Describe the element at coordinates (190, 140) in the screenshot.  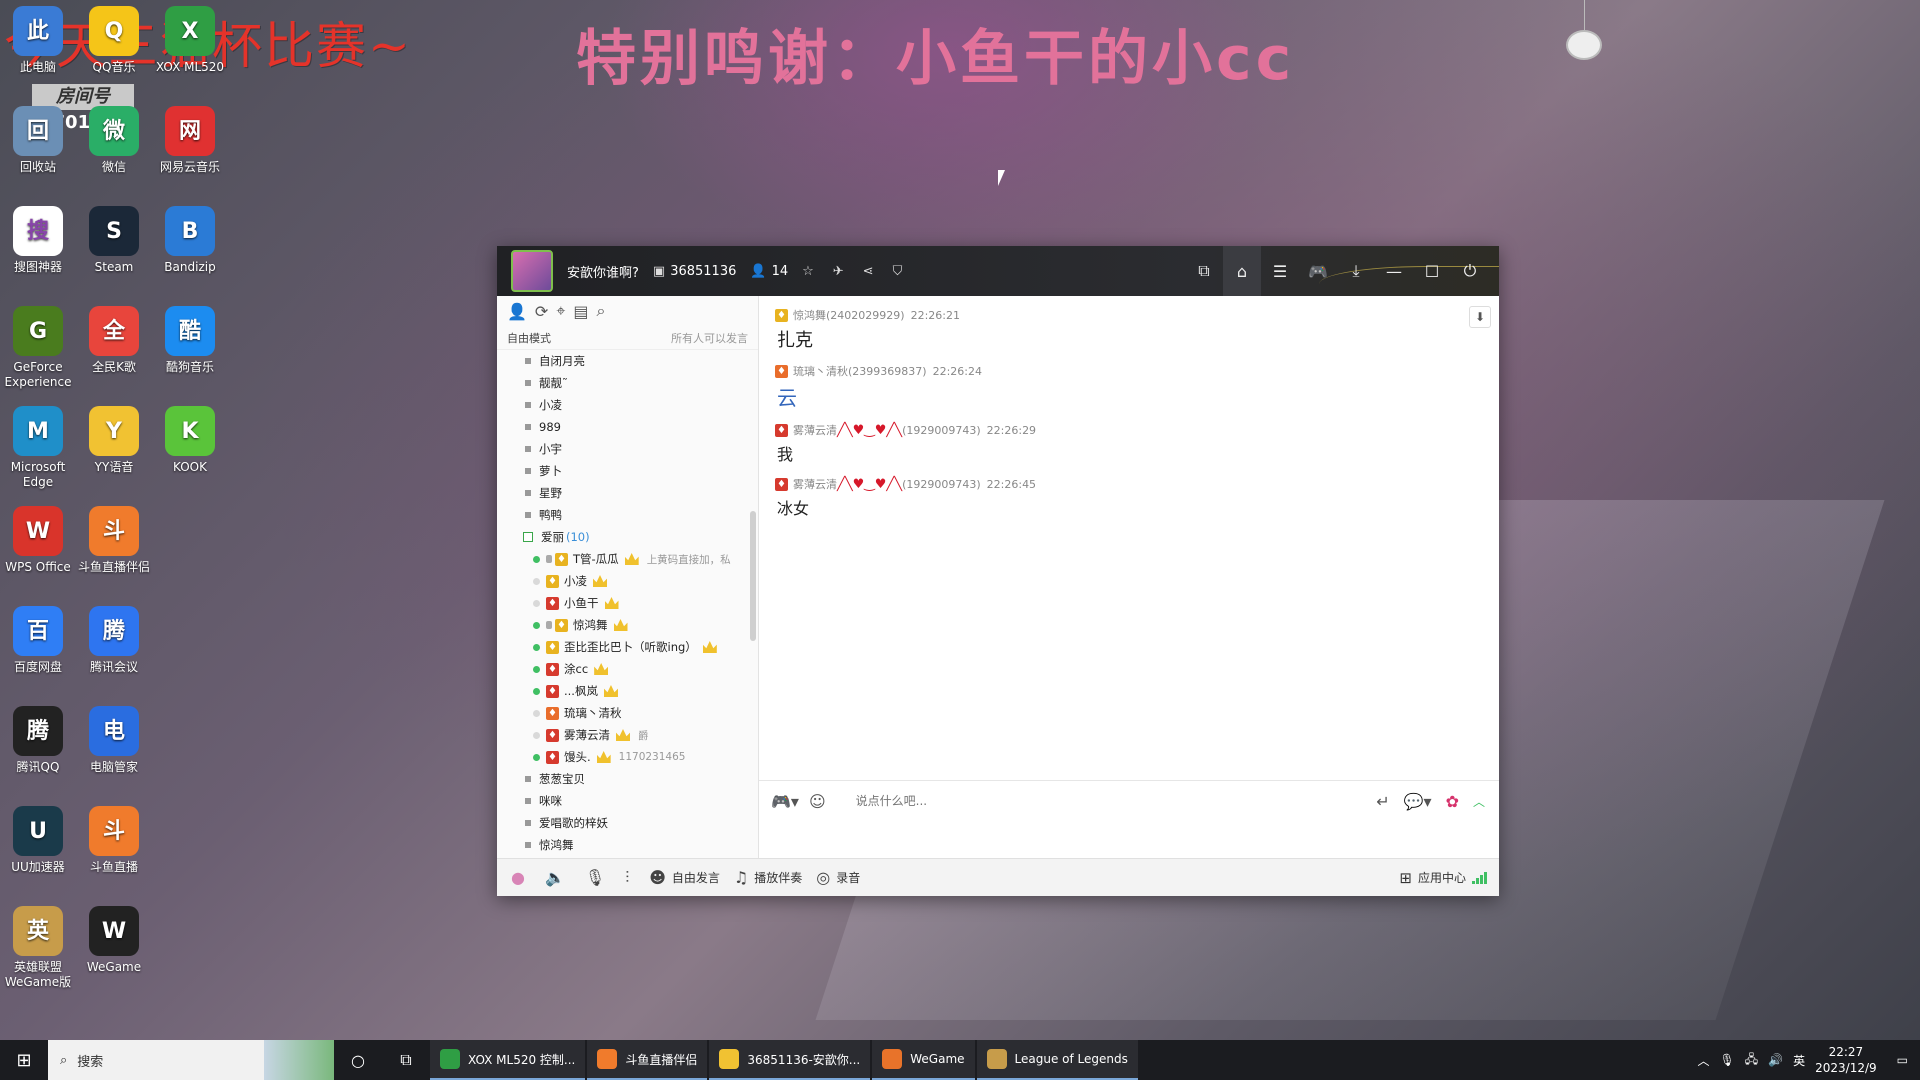
I see `desktop-icon-netease-music: 网网易云音乐` at that location.